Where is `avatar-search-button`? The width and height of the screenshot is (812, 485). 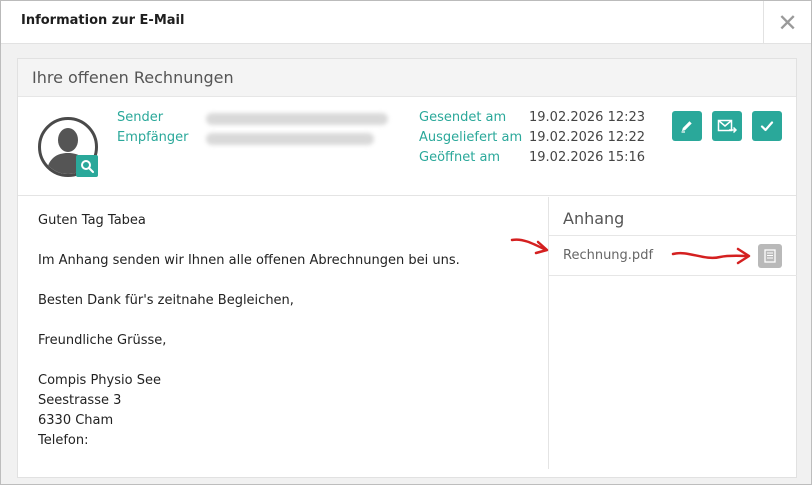
avatar-search-button is located at coordinates (87, 166).